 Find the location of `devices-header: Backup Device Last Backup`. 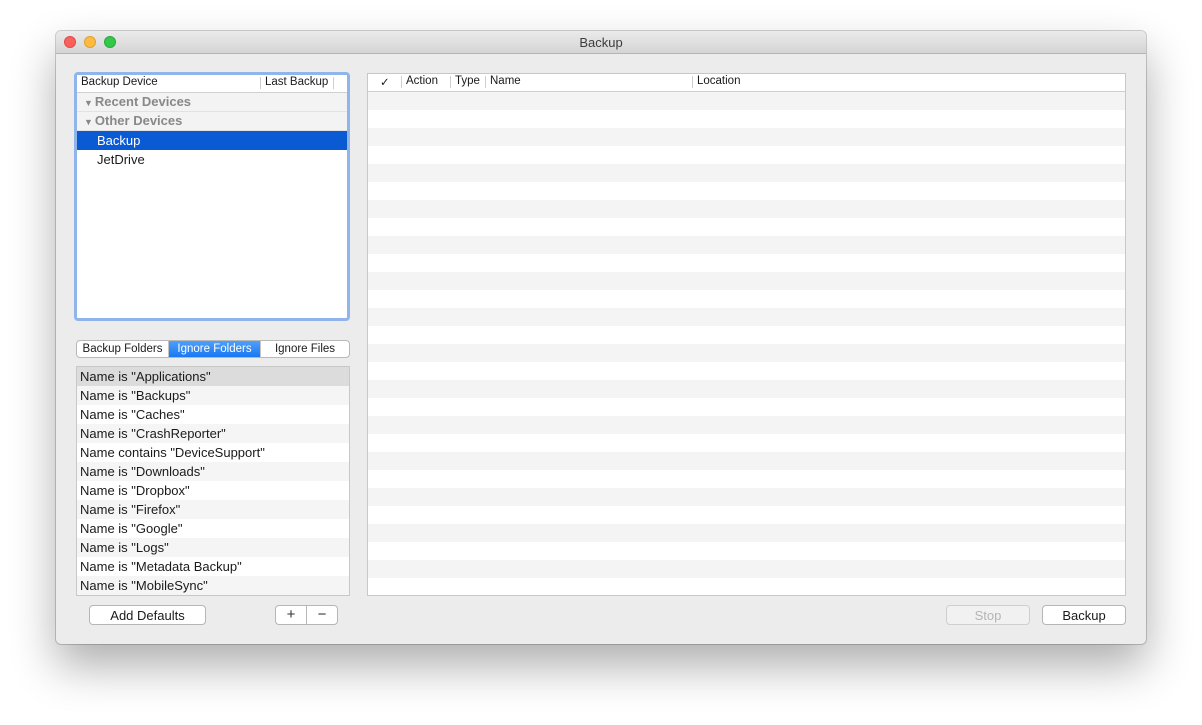

devices-header: Backup Device Last Backup is located at coordinates (212, 84).